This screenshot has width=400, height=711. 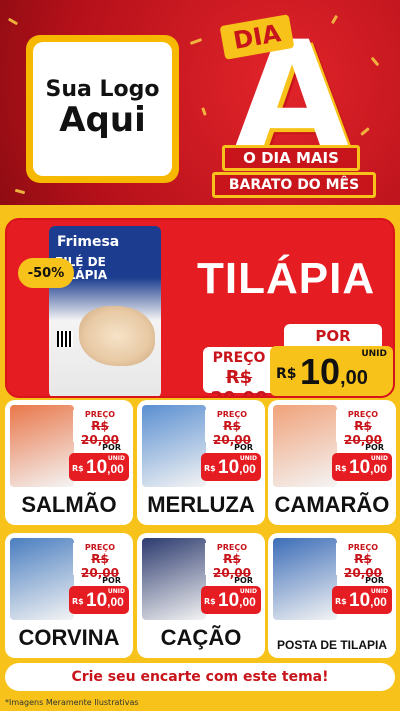 What do you see at coordinates (65, 339) in the screenshot?
I see `qr-code-icon` at bounding box center [65, 339].